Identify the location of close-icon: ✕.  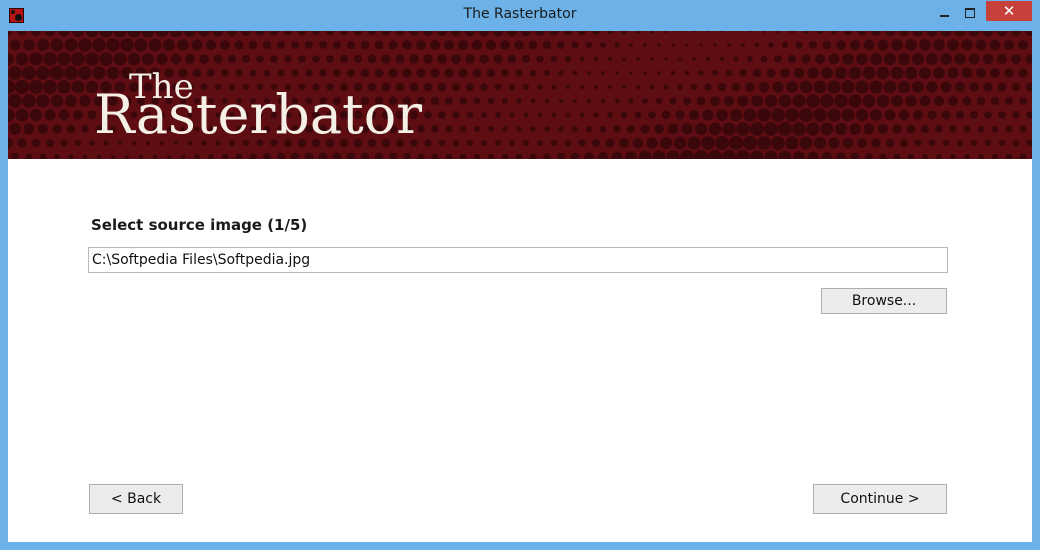
(1009, 11).